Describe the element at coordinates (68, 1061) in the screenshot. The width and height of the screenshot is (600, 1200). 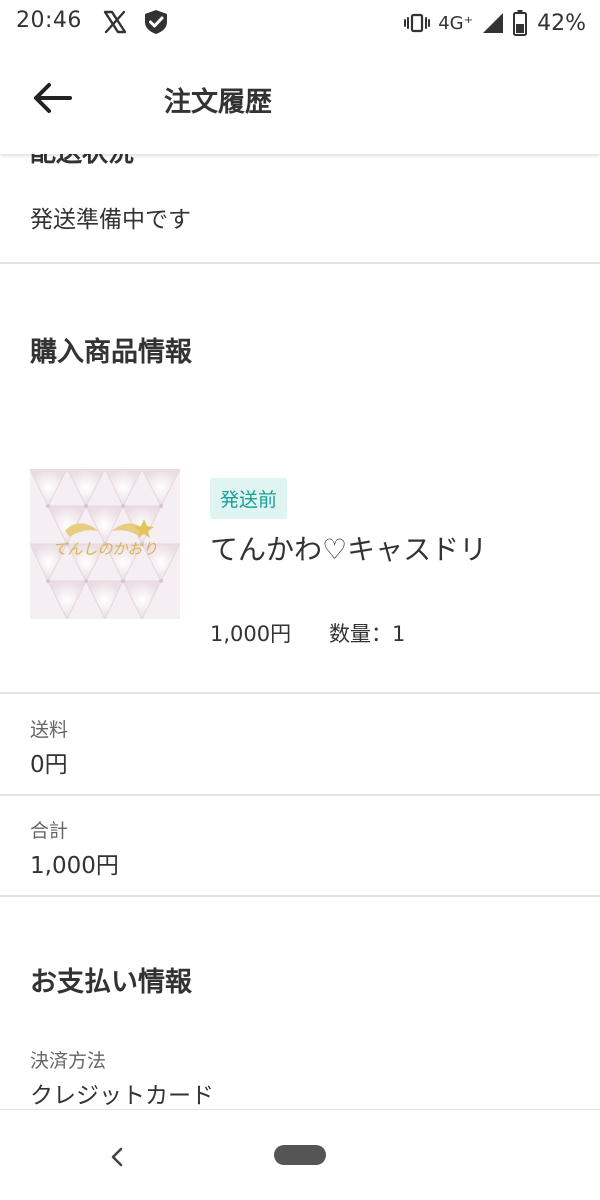
I see `payment-method-label: 決済方法` at that location.